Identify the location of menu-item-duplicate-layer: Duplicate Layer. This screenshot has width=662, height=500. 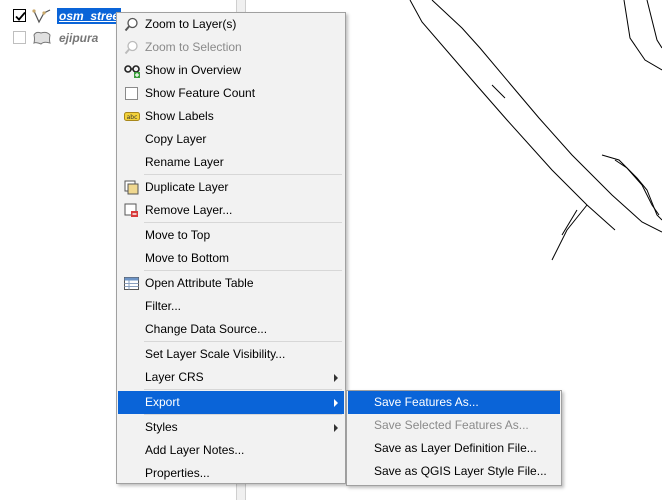
(231, 187).